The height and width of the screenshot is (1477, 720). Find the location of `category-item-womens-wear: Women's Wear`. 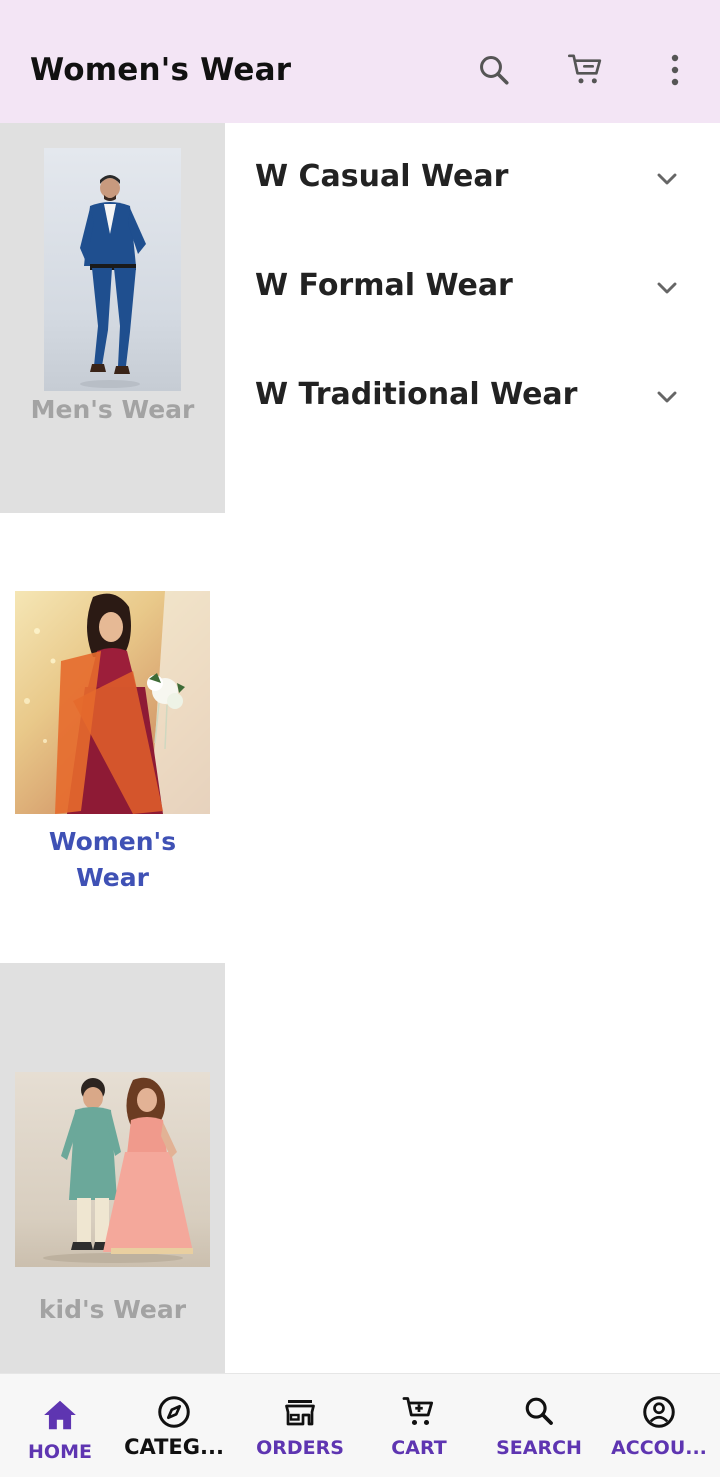

category-item-womens-wear: Women's Wear is located at coordinates (112, 738).